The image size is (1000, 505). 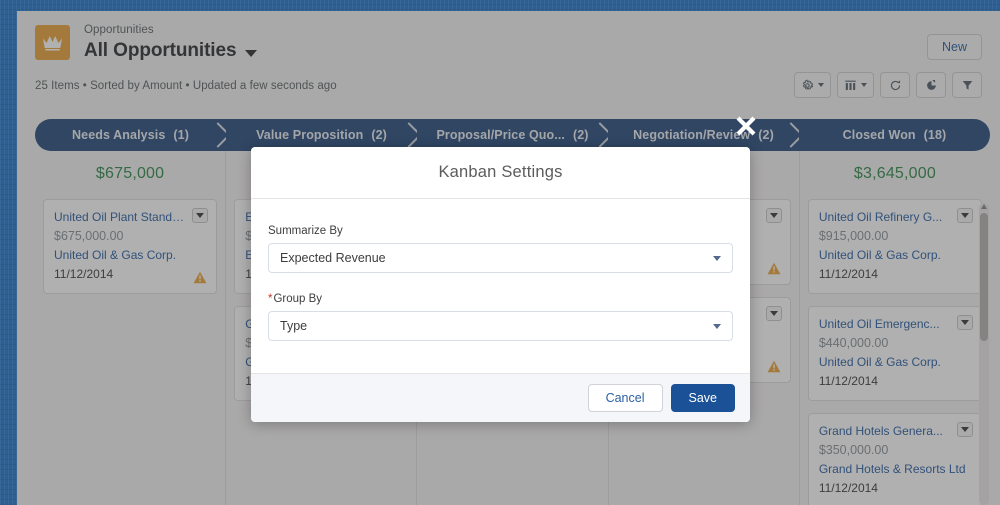 I want to click on filter-button, so click(x=967, y=85).